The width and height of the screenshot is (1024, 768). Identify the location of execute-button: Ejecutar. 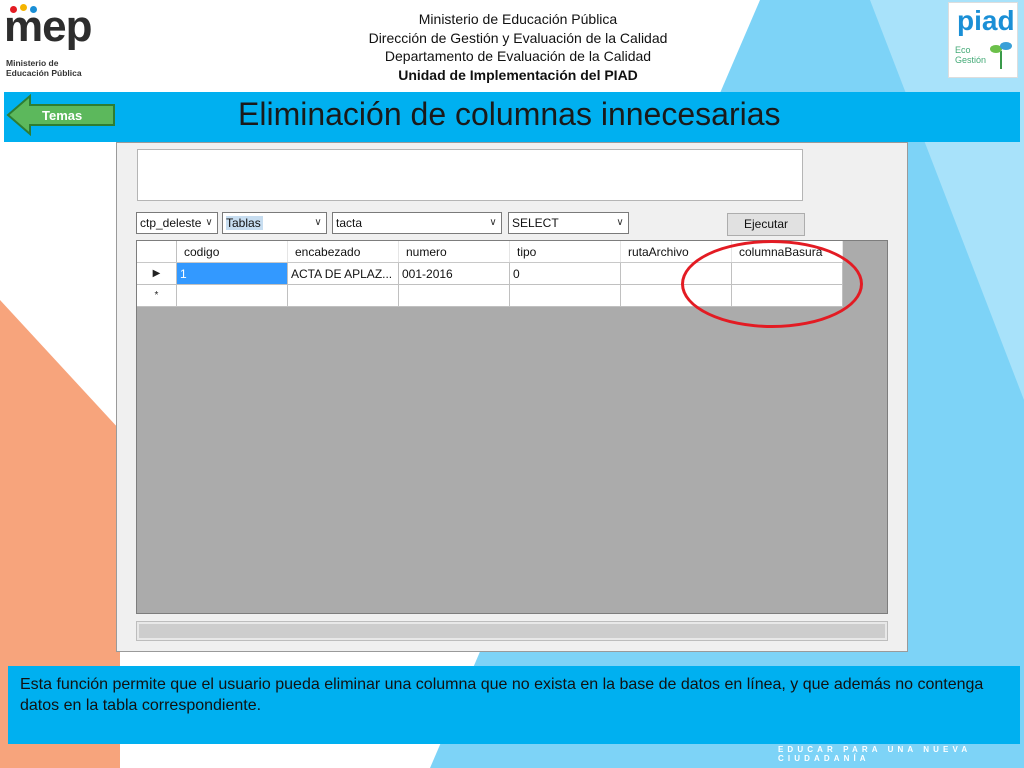
(766, 224).